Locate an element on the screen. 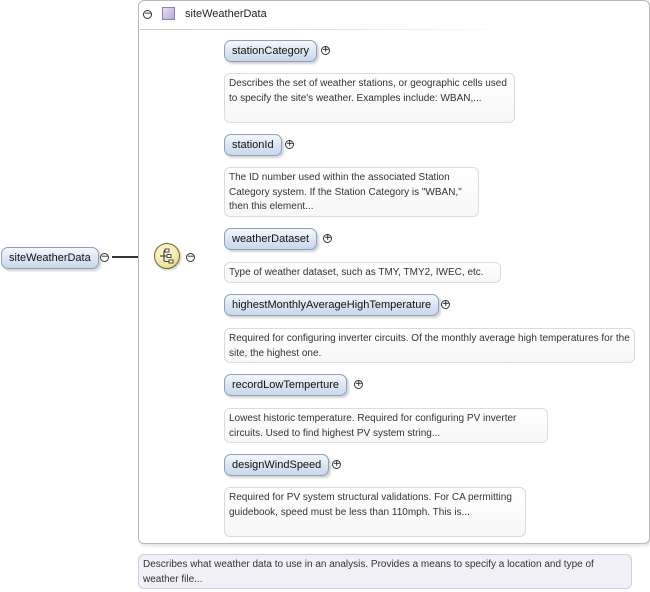 Image resolution: width=650 pixels, height=592 pixels. element-label: recordLowTemperture is located at coordinates (285, 385).